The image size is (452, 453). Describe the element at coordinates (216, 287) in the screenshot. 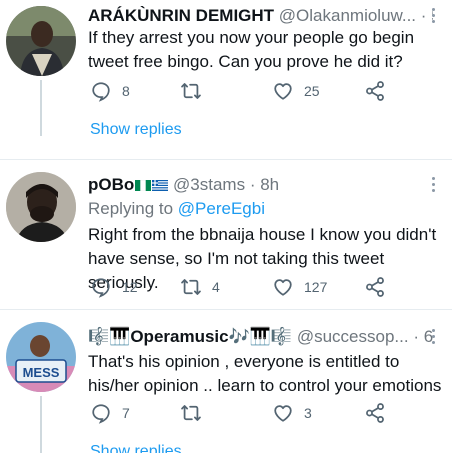

I see `retweet-count: 4` at that location.